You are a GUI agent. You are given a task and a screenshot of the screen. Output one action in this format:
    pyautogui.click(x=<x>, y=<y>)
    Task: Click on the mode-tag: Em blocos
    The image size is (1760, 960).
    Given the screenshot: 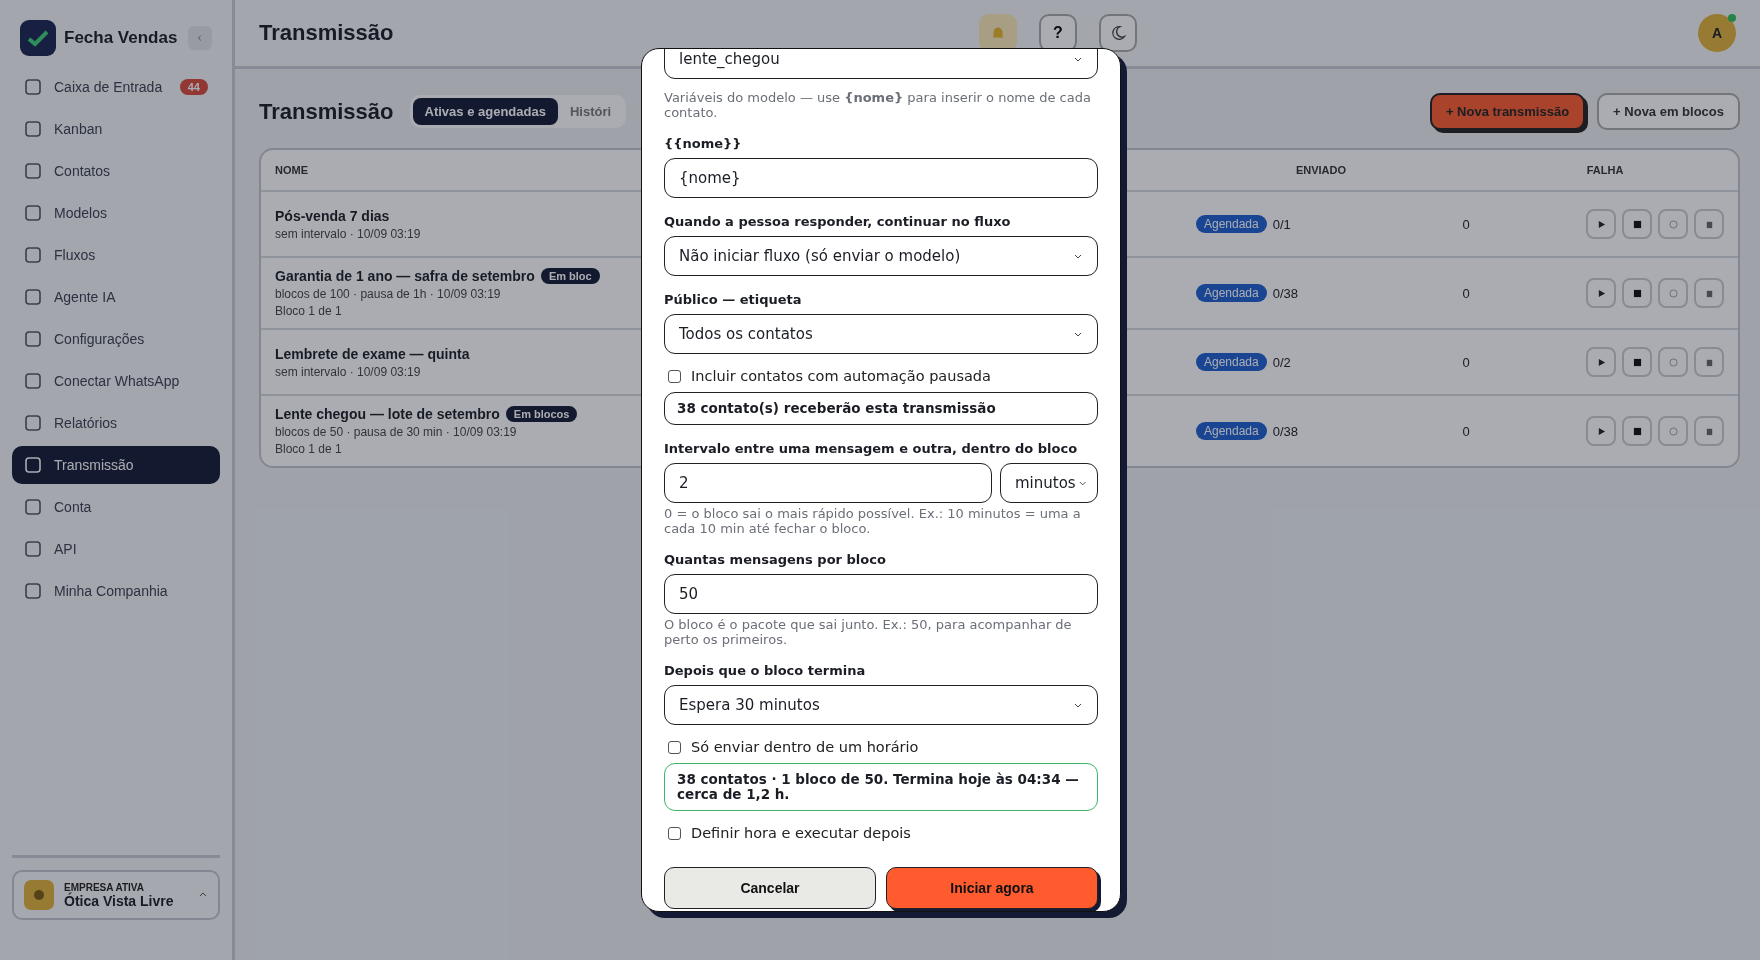 What is the action you would take?
    pyautogui.click(x=541, y=414)
    